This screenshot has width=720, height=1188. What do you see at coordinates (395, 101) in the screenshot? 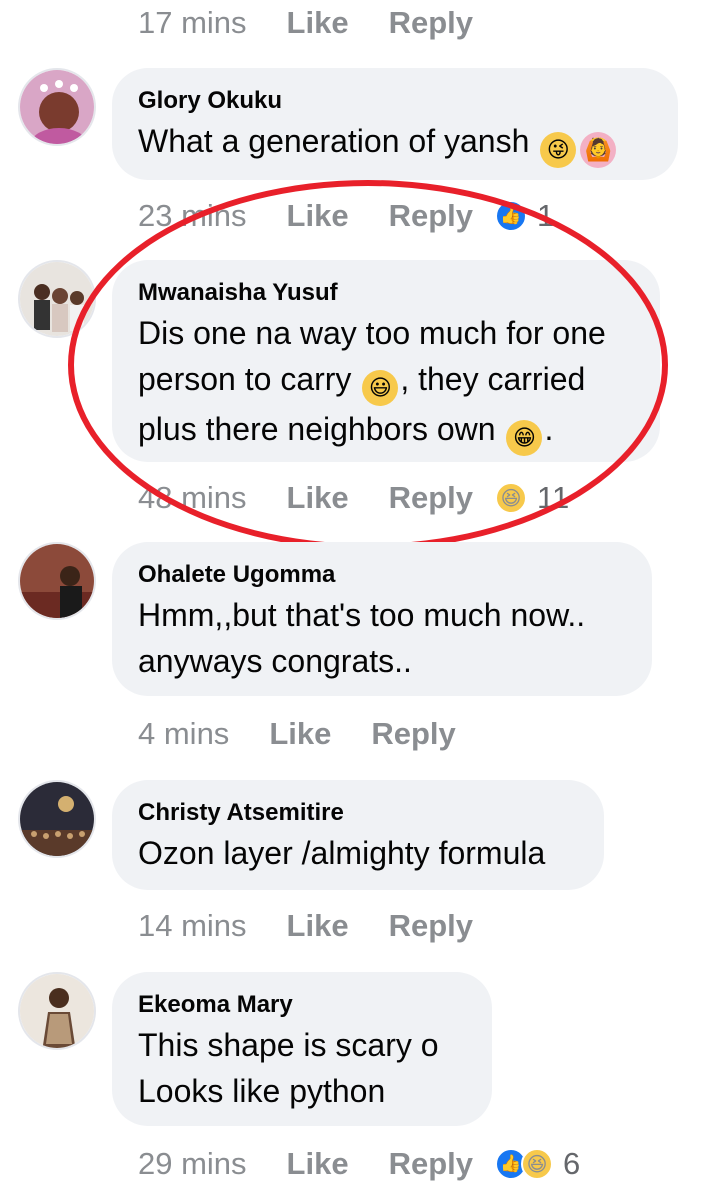
I see `commenter-name: Glory Okuku` at bounding box center [395, 101].